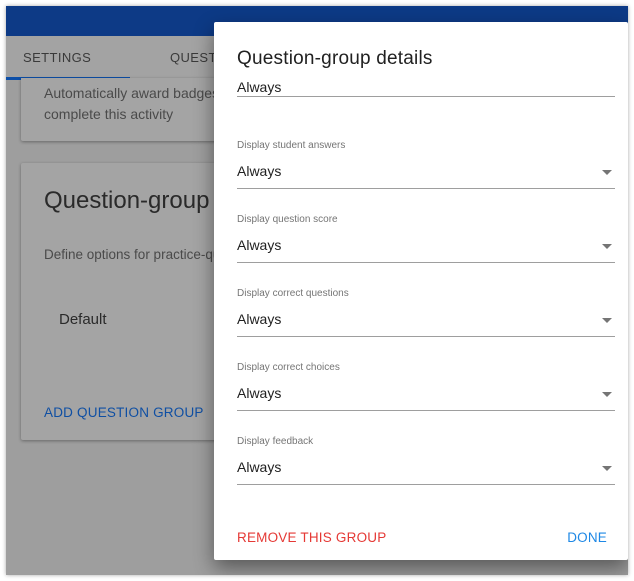 The image size is (634, 581). Describe the element at coordinates (426, 469) in the screenshot. I see `feedback-select: Always` at that location.